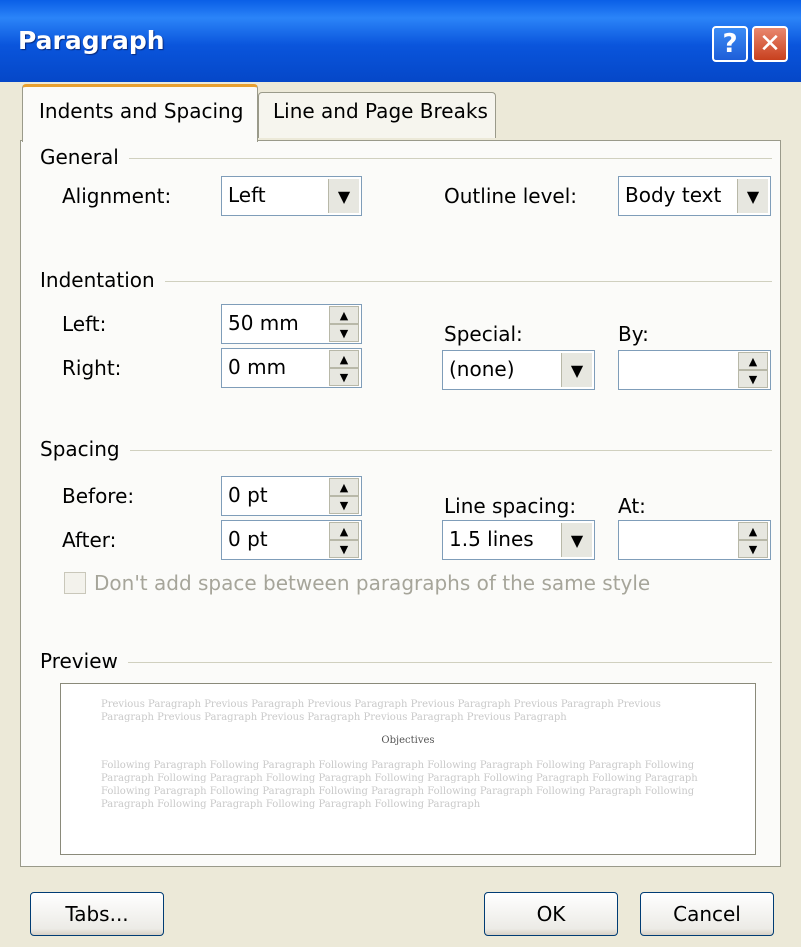  What do you see at coordinates (98, 496) in the screenshot?
I see `before-label: Before:` at bounding box center [98, 496].